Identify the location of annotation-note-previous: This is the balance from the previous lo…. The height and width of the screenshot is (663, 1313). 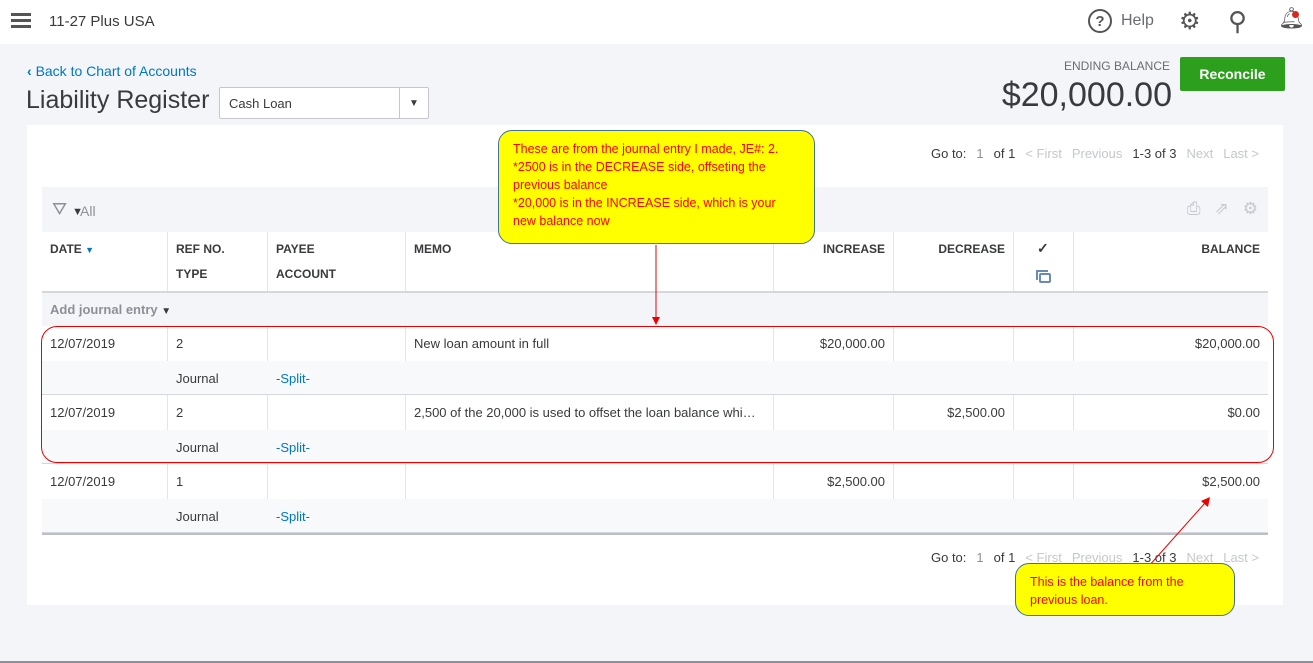
(1125, 589).